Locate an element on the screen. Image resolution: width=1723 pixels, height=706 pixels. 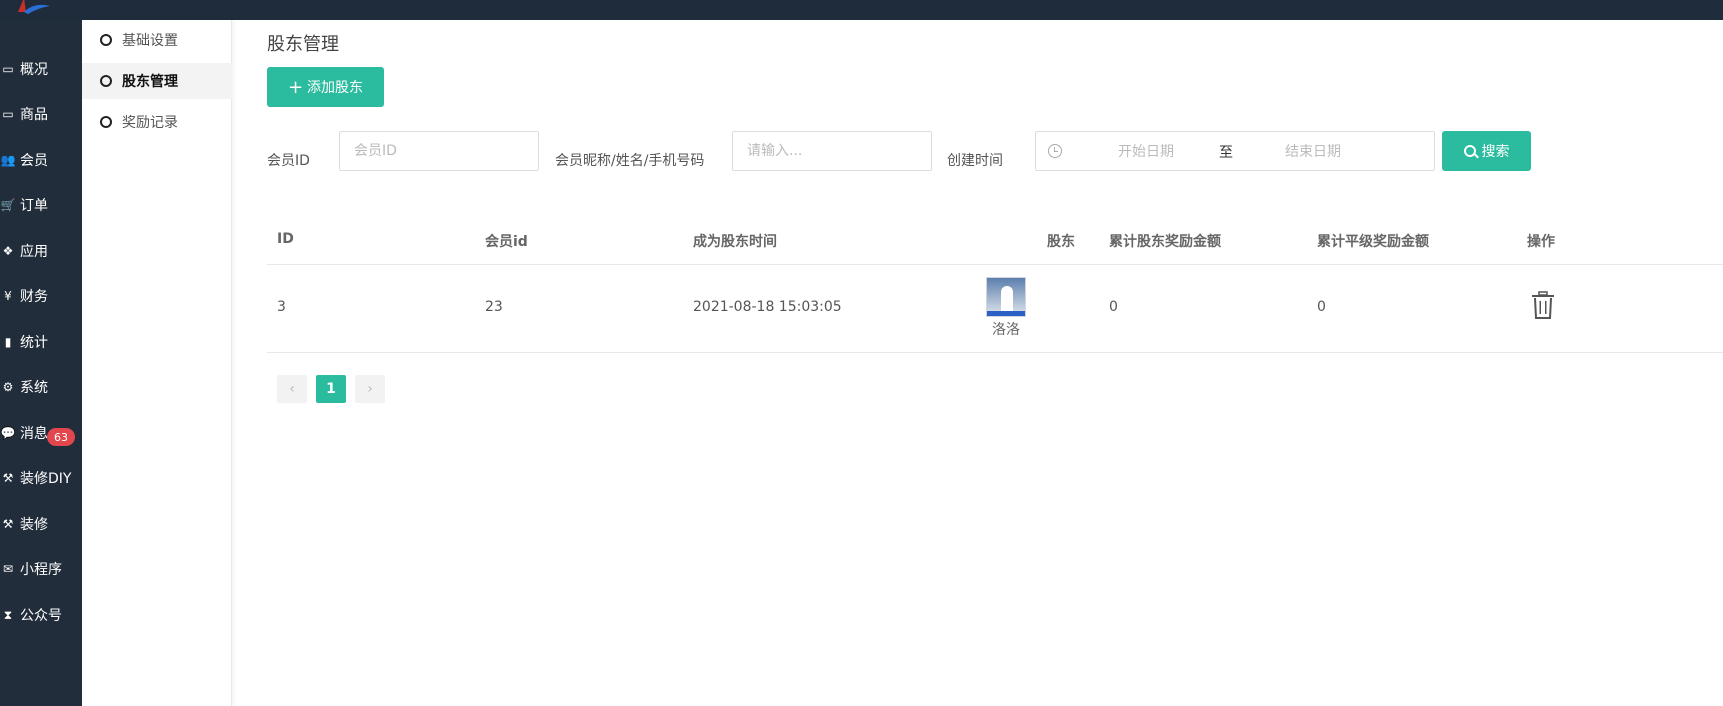
subnav-label: 基础设置 is located at coordinates (150, 41).